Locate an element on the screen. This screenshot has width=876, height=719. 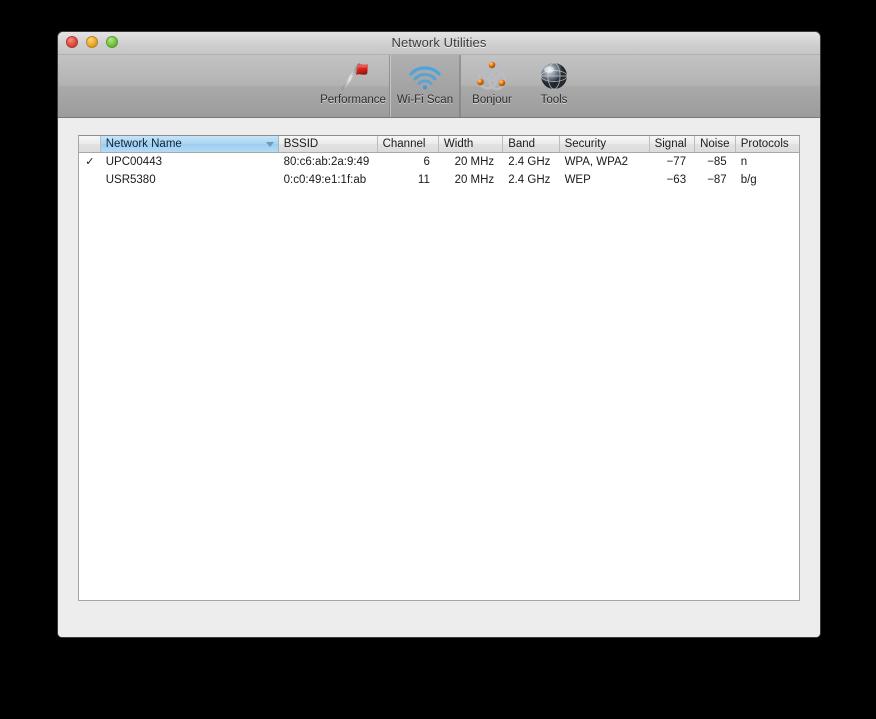
wifi-icon is located at coordinates (425, 76).